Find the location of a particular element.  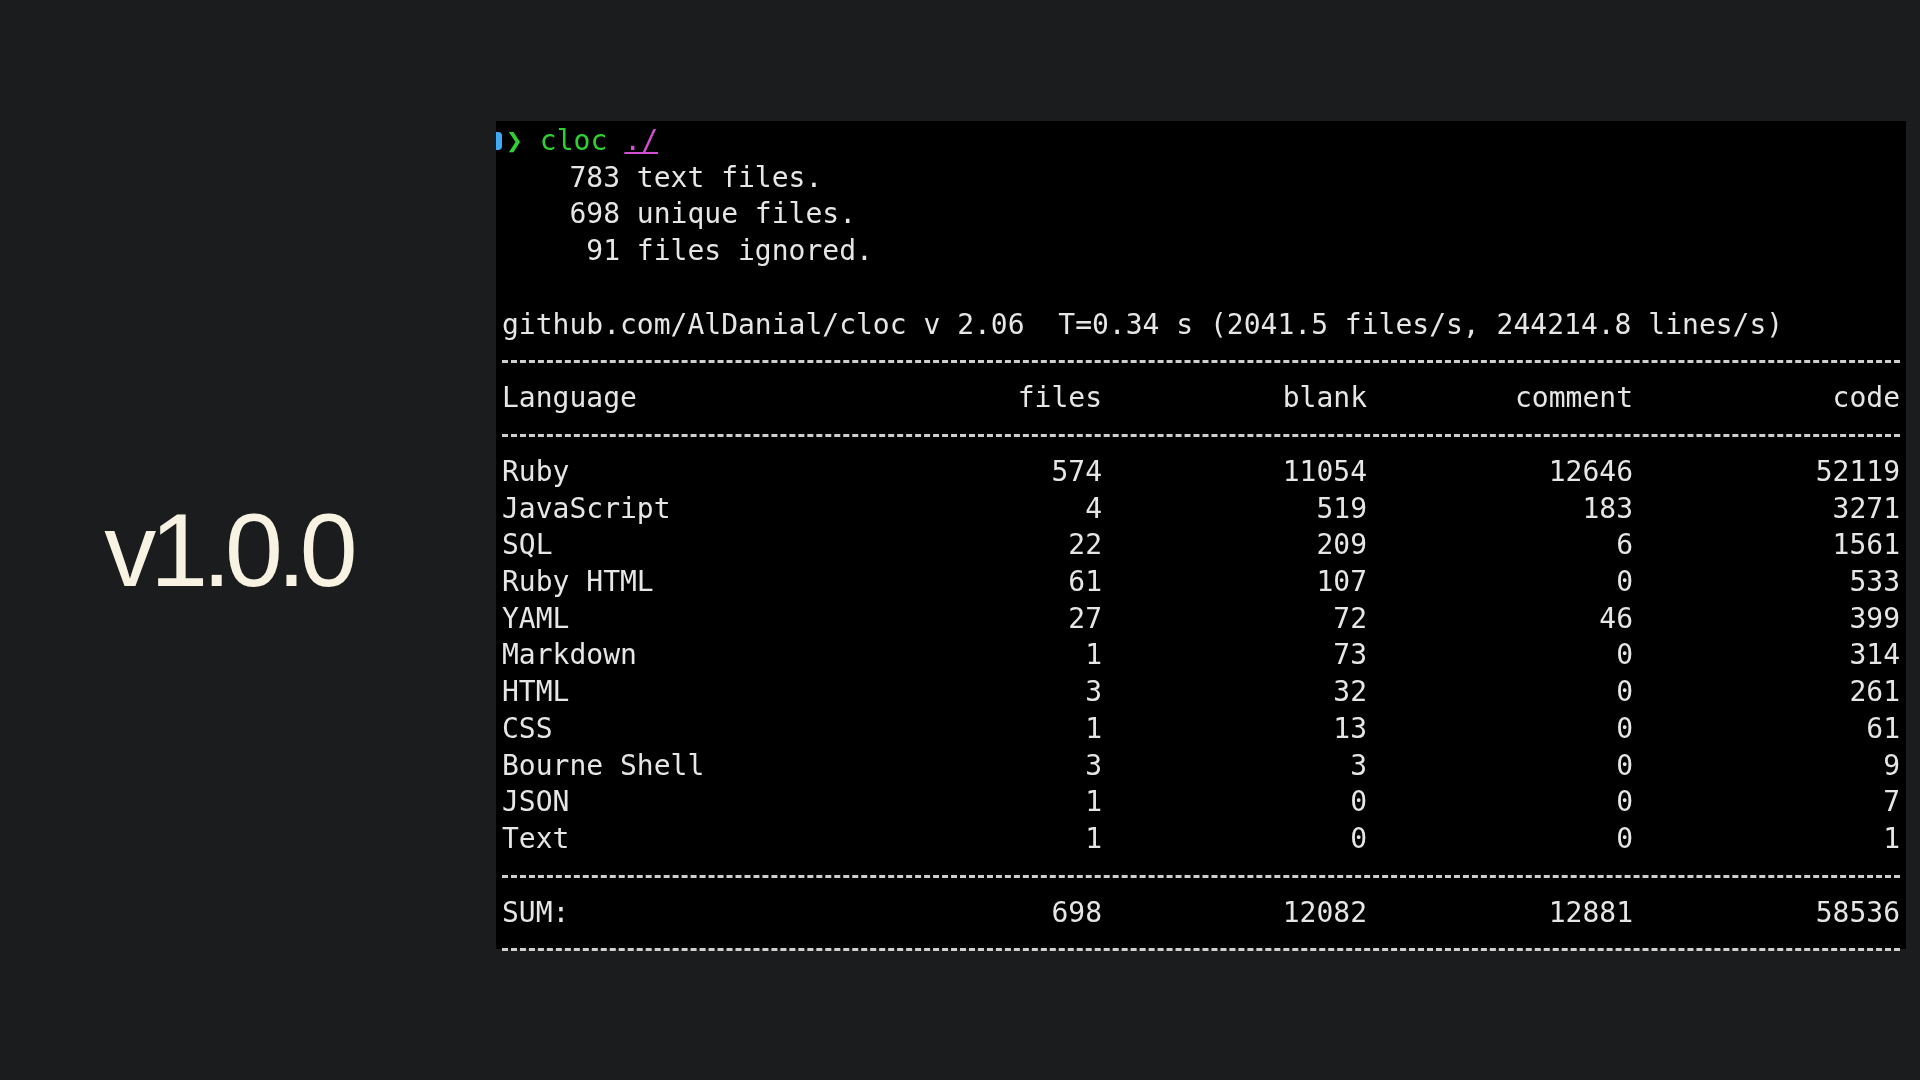

table-cell: 209 is located at coordinates (1341, 545).